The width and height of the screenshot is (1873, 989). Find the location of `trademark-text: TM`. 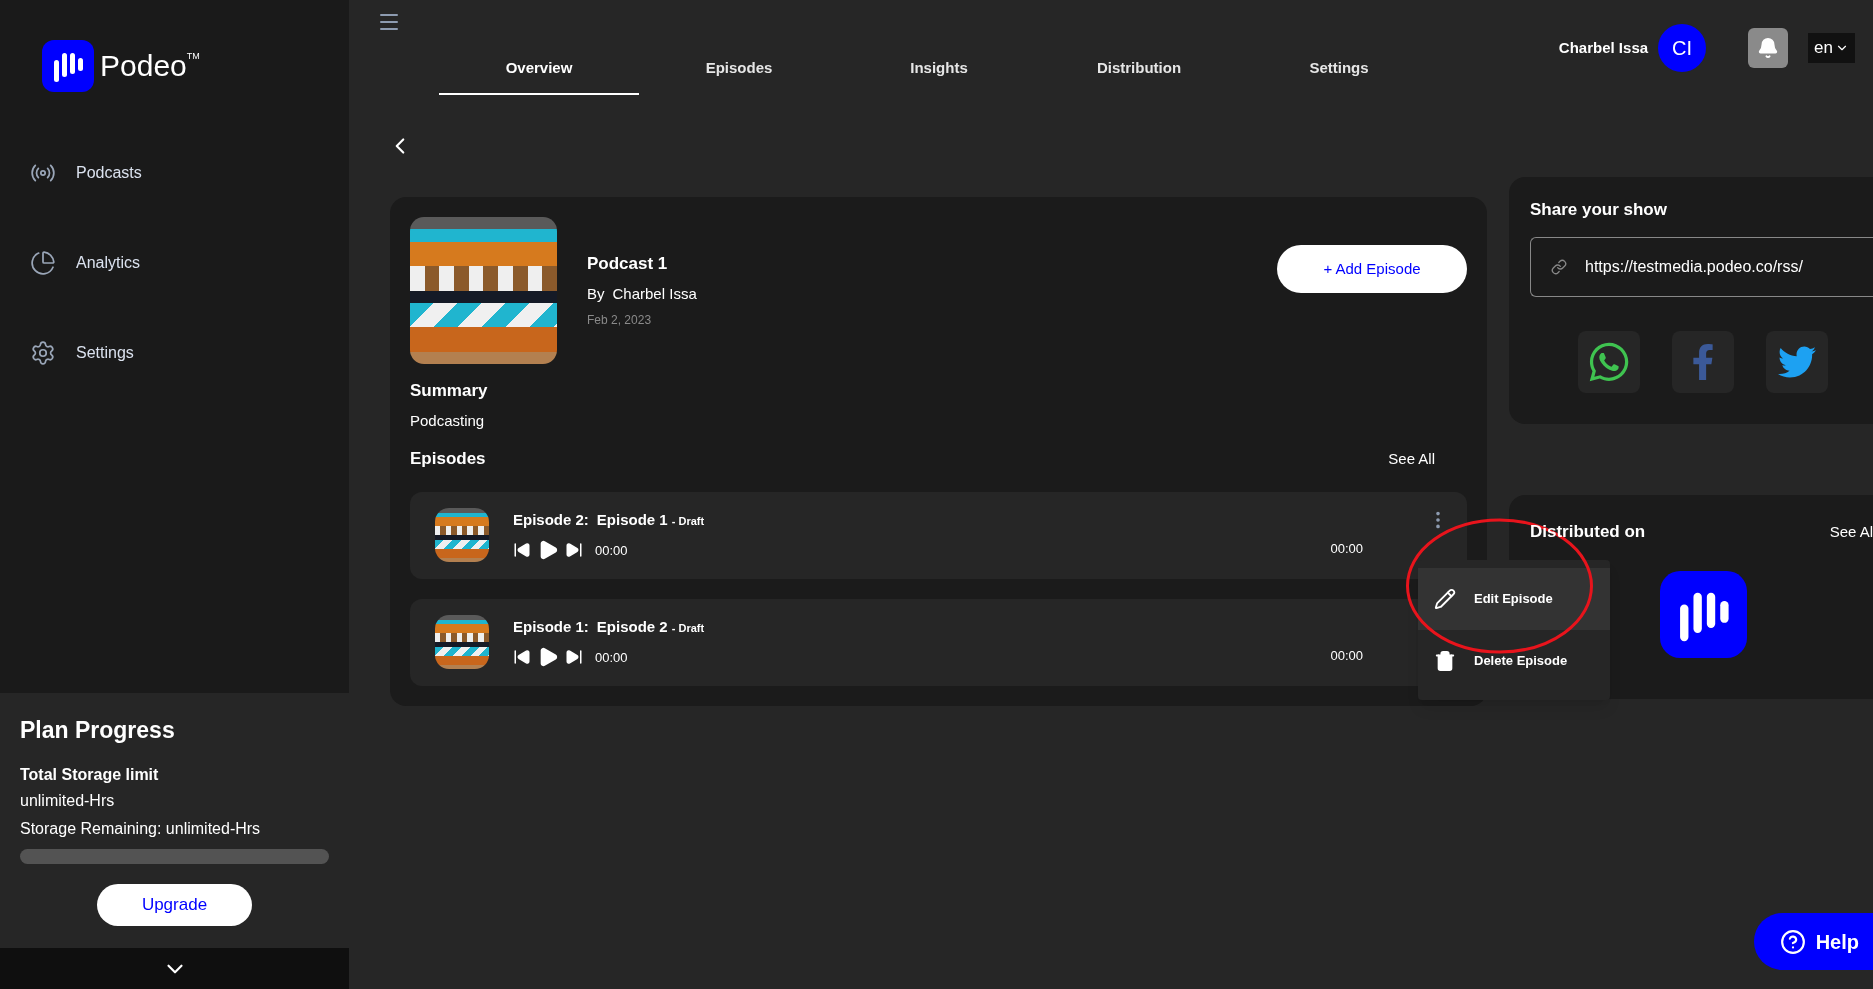

trademark-text: TM is located at coordinates (193, 56).